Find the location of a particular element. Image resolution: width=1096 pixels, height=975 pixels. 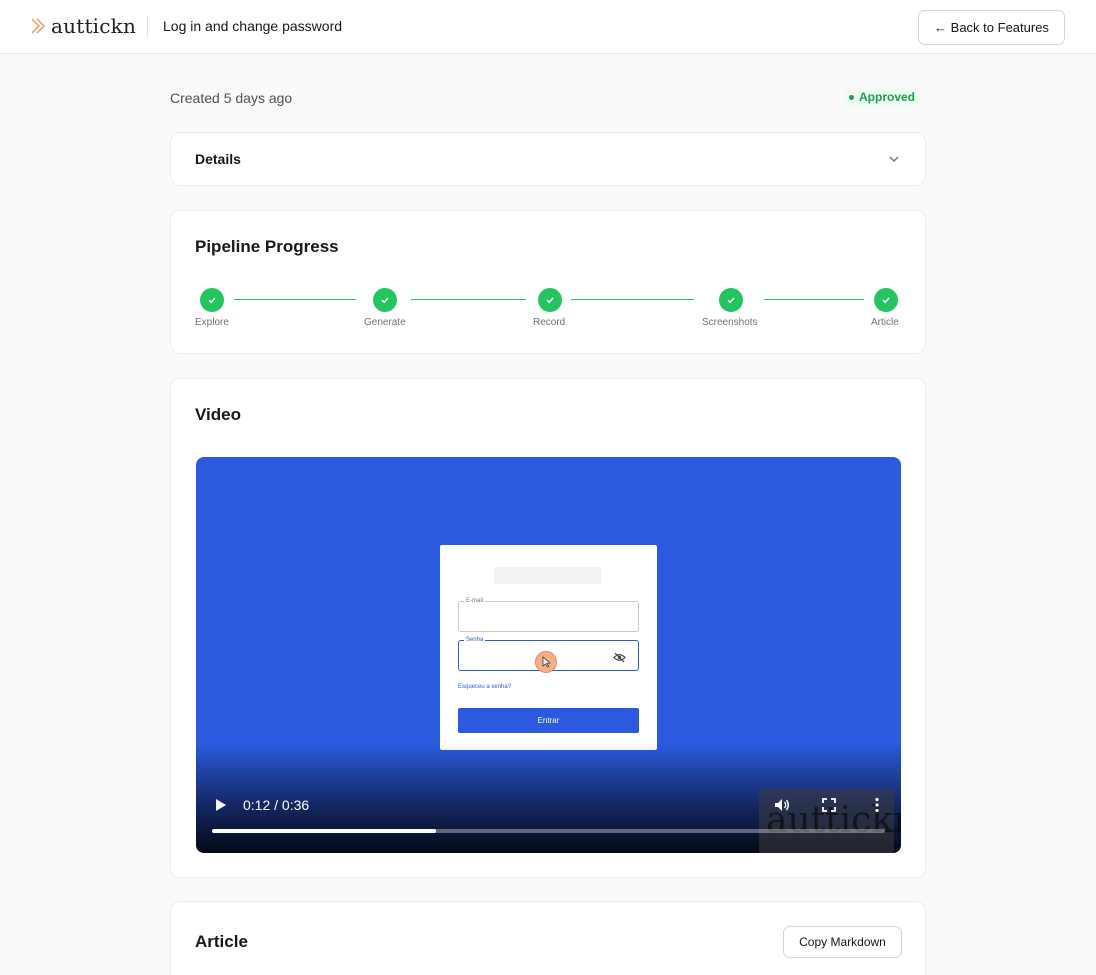

video-progress-bar is located at coordinates (548, 831).